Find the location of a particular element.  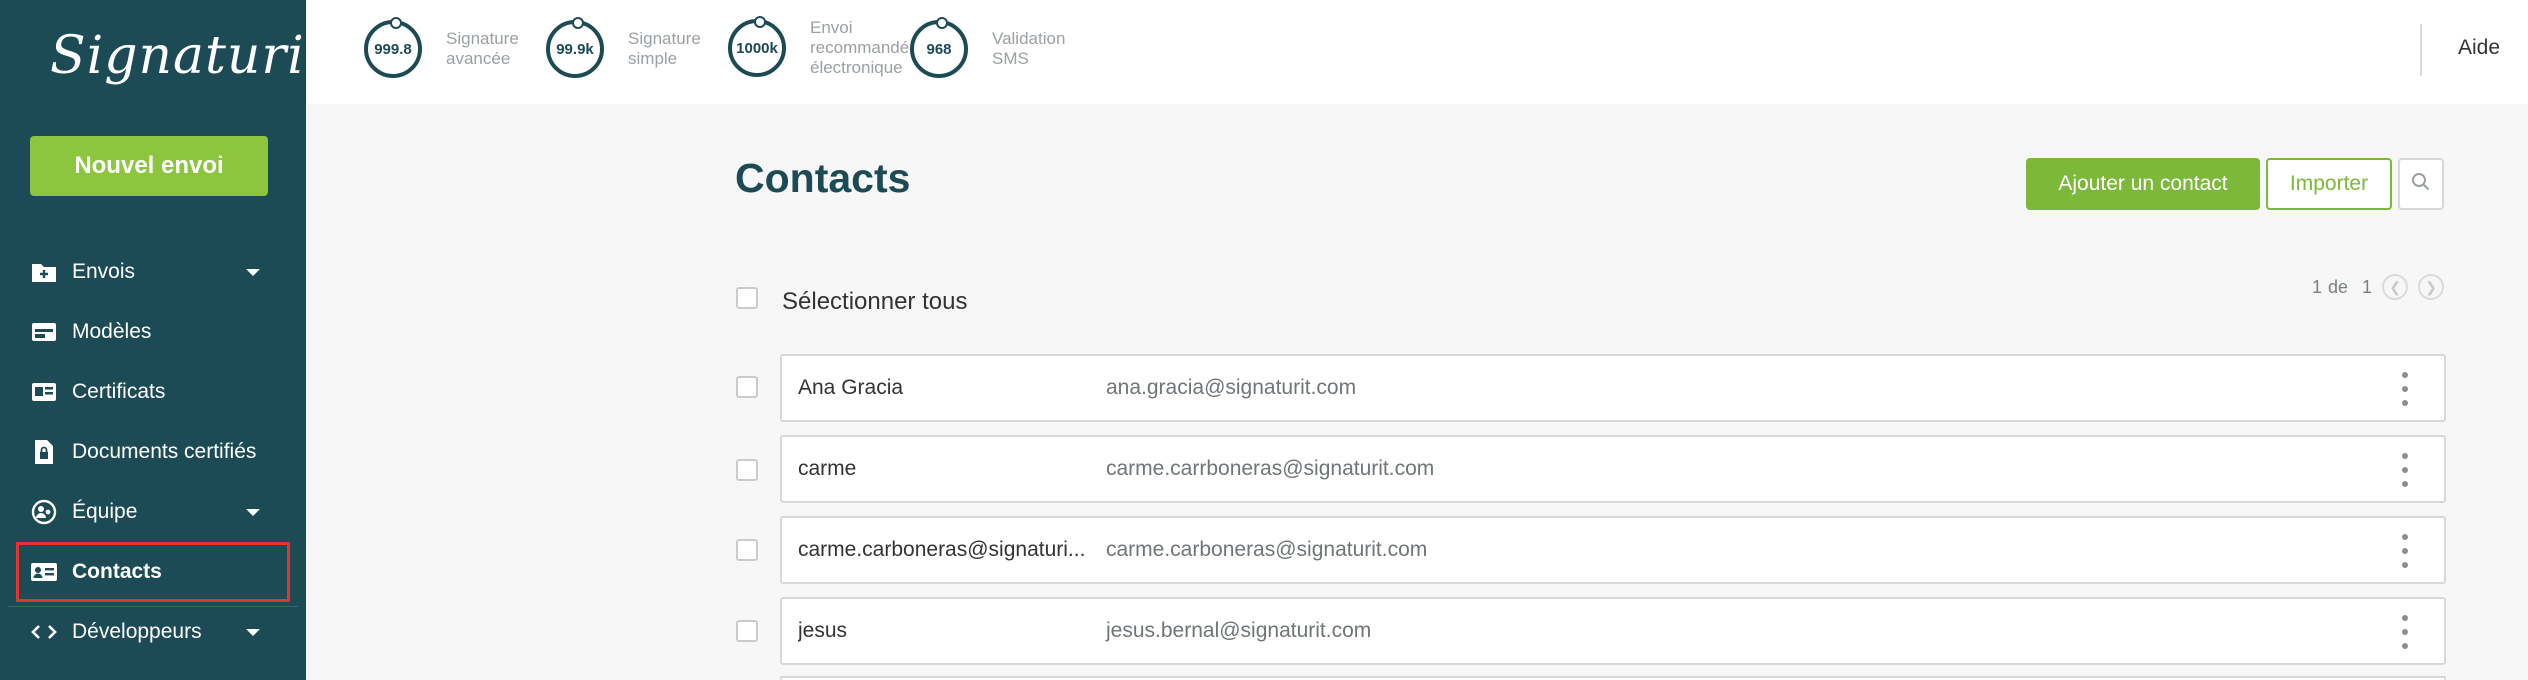

sidebar-item-developpeurs: Développeurs is located at coordinates (153, 632).